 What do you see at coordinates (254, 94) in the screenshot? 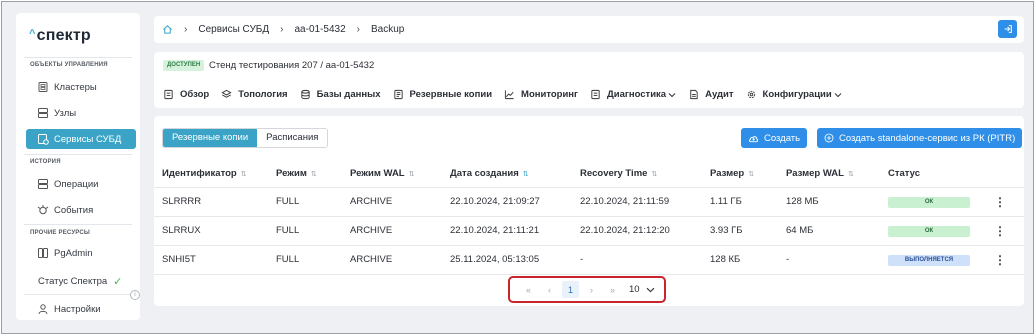
I see `tab-topology: Топология` at bounding box center [254, 94].